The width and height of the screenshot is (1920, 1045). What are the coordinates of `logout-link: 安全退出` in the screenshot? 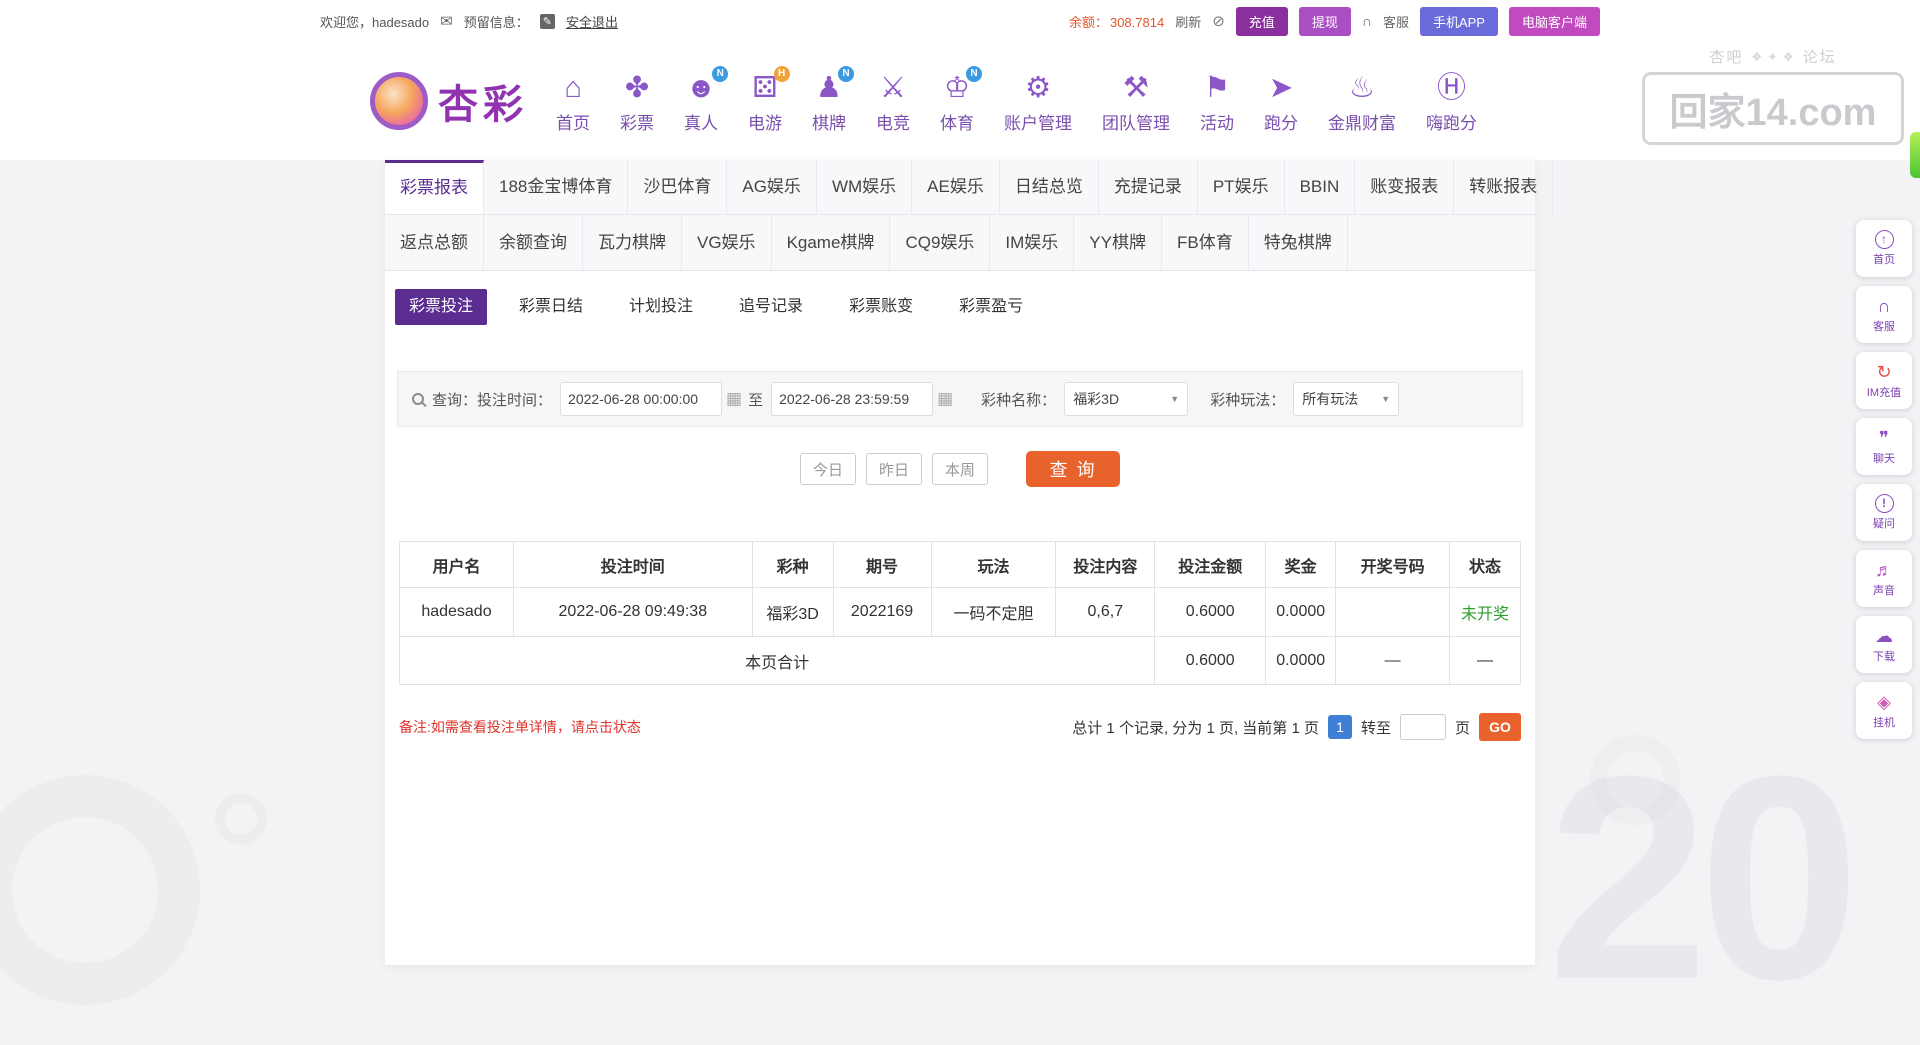 It's located at (592, 21).